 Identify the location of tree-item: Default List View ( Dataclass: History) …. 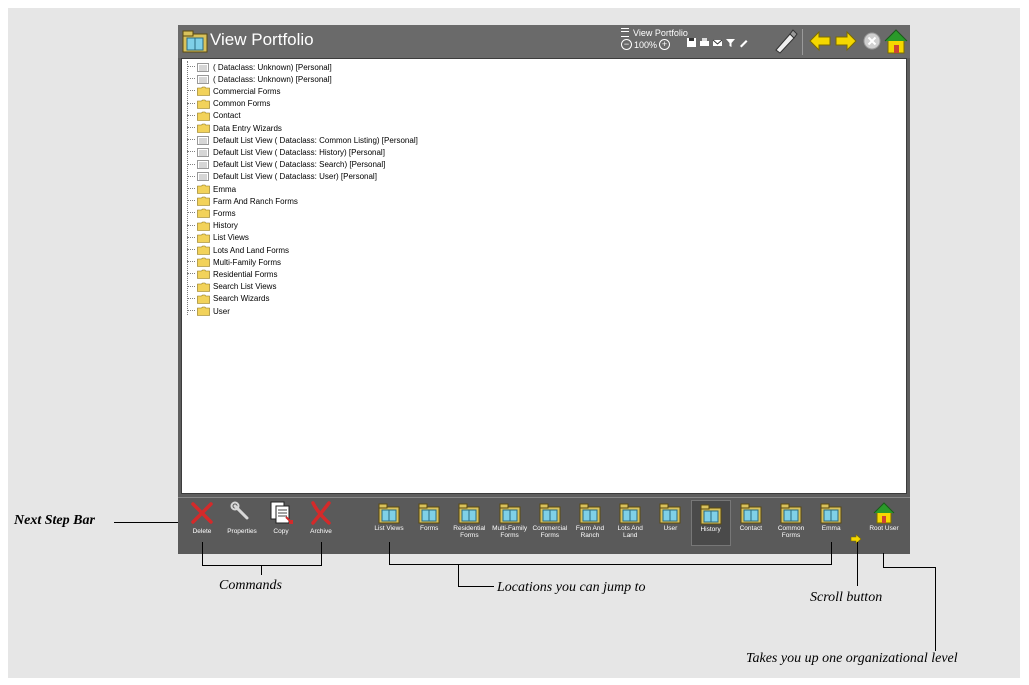
(286, 152).